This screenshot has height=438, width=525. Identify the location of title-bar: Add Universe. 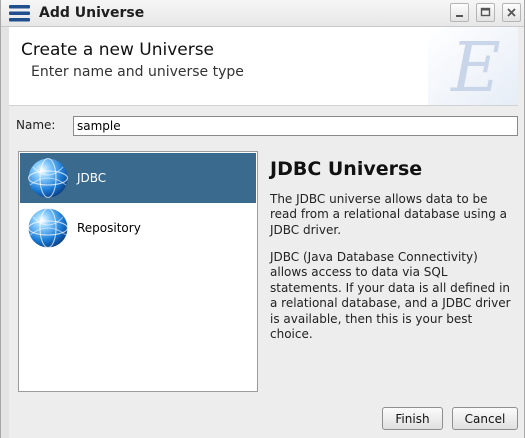
(262, 13).